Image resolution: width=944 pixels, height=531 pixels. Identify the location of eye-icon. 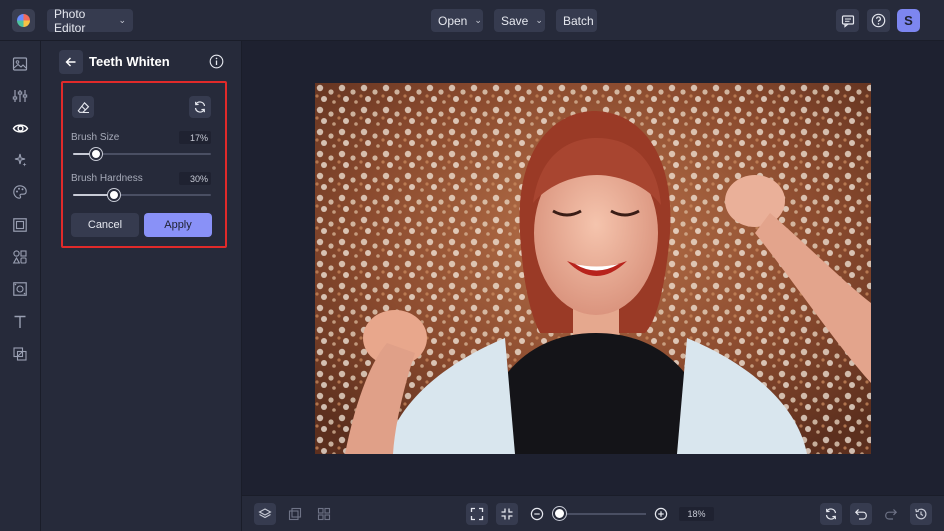
(20, 128).